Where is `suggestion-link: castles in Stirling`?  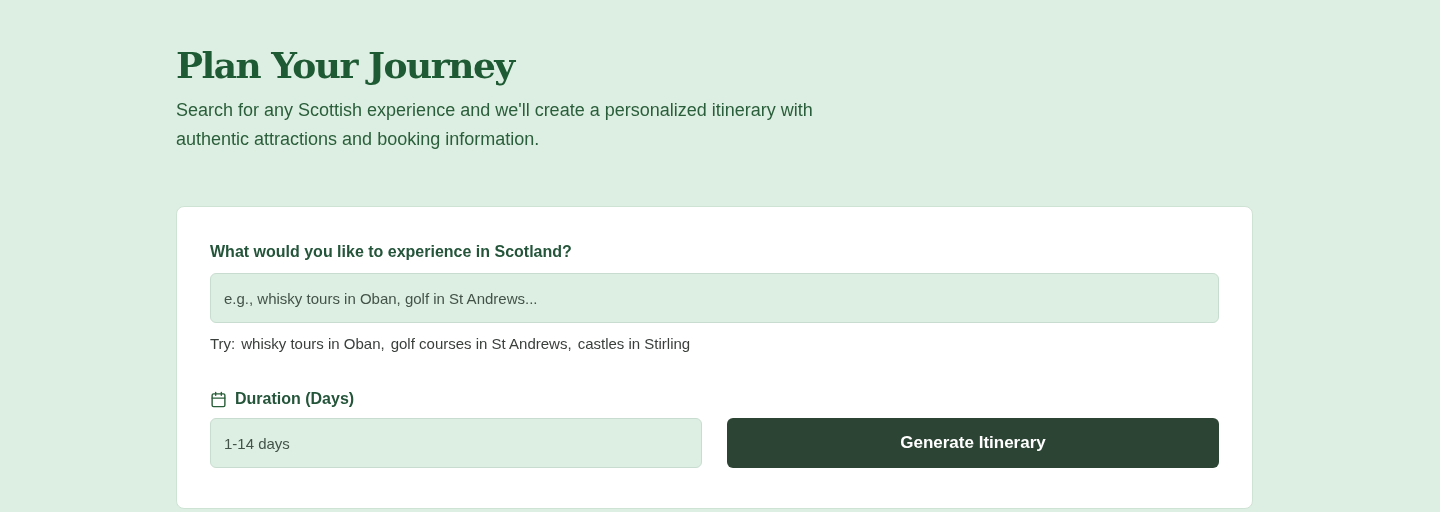 suggestion-link: castles in Stirling is located at coordinates (634, 343).